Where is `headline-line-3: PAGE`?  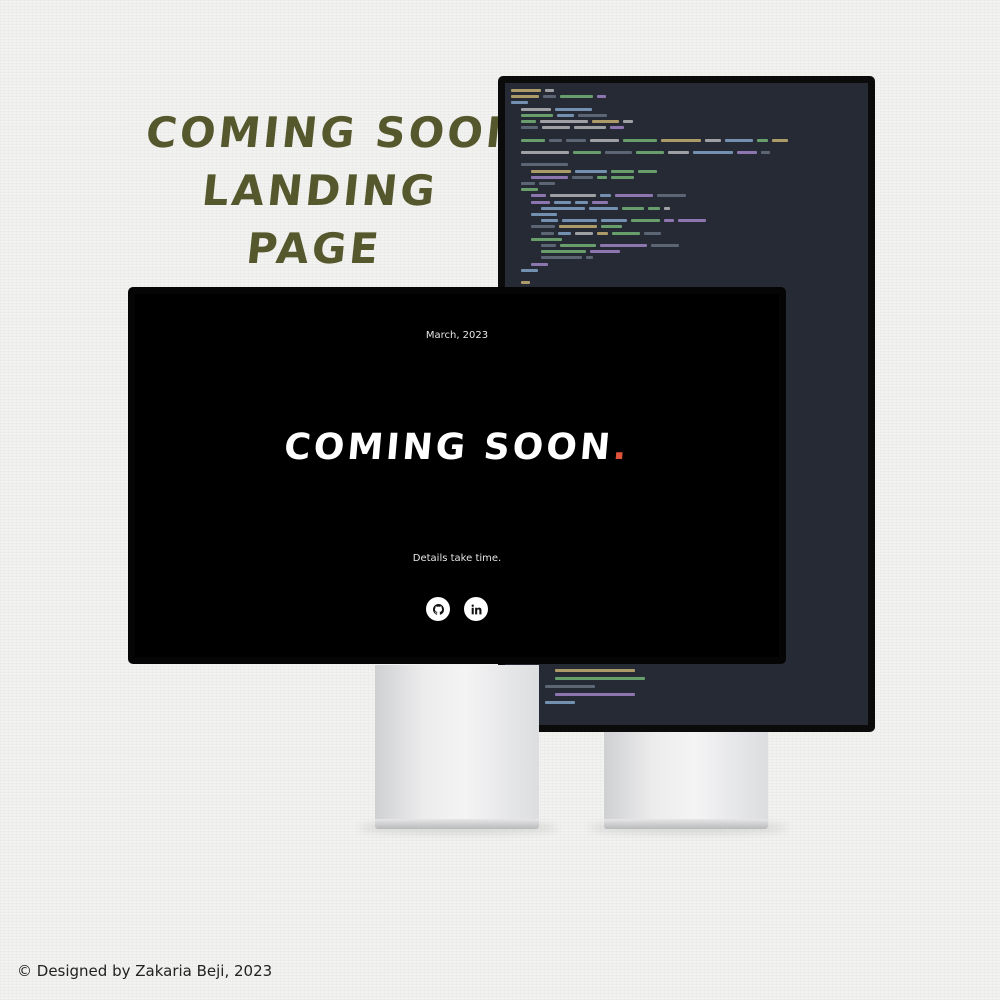 headline-line-3: PAGE is located at coordinates (314, 248).